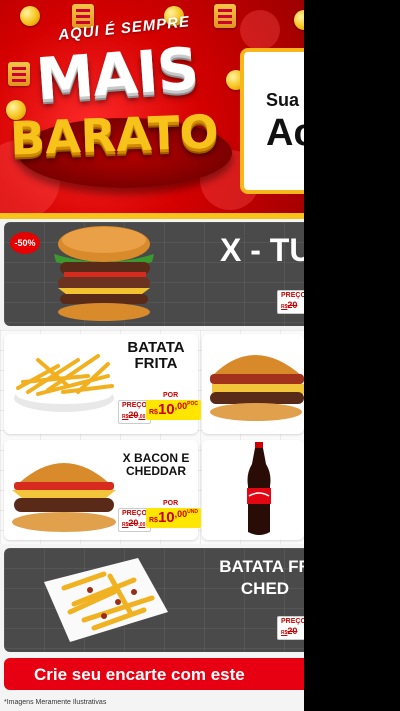 The height and width of the screenshot is (711, 400). Describe the element at coordinates (262, 250) in the screenshot. I see `x-tudo-title: X - TU` at that location.